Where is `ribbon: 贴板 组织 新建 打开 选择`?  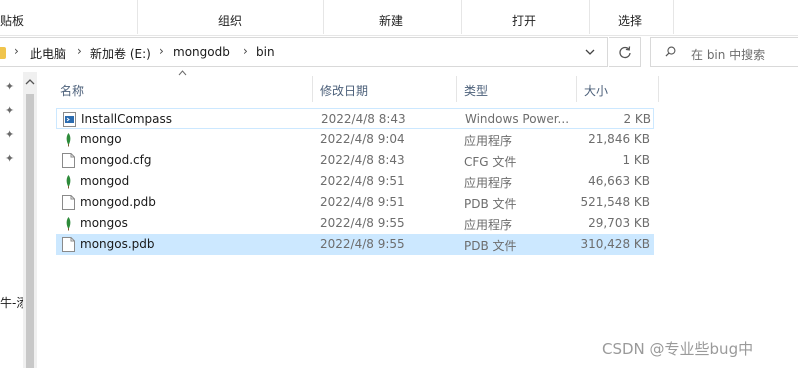 ribbon: 贴板 组织 新建 打开 选择 is located at coordinates (399, 18).